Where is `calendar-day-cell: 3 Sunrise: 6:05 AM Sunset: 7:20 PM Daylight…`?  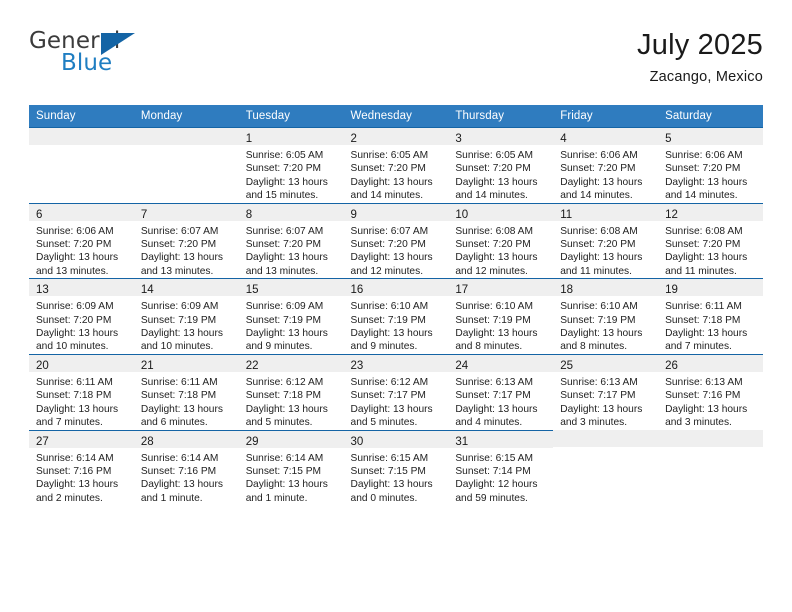
calendar-day-cell: 3 Sunrise: 6:05 AM Sunset: 7:20 PM Daylight… is located at coordinates (501, 165).